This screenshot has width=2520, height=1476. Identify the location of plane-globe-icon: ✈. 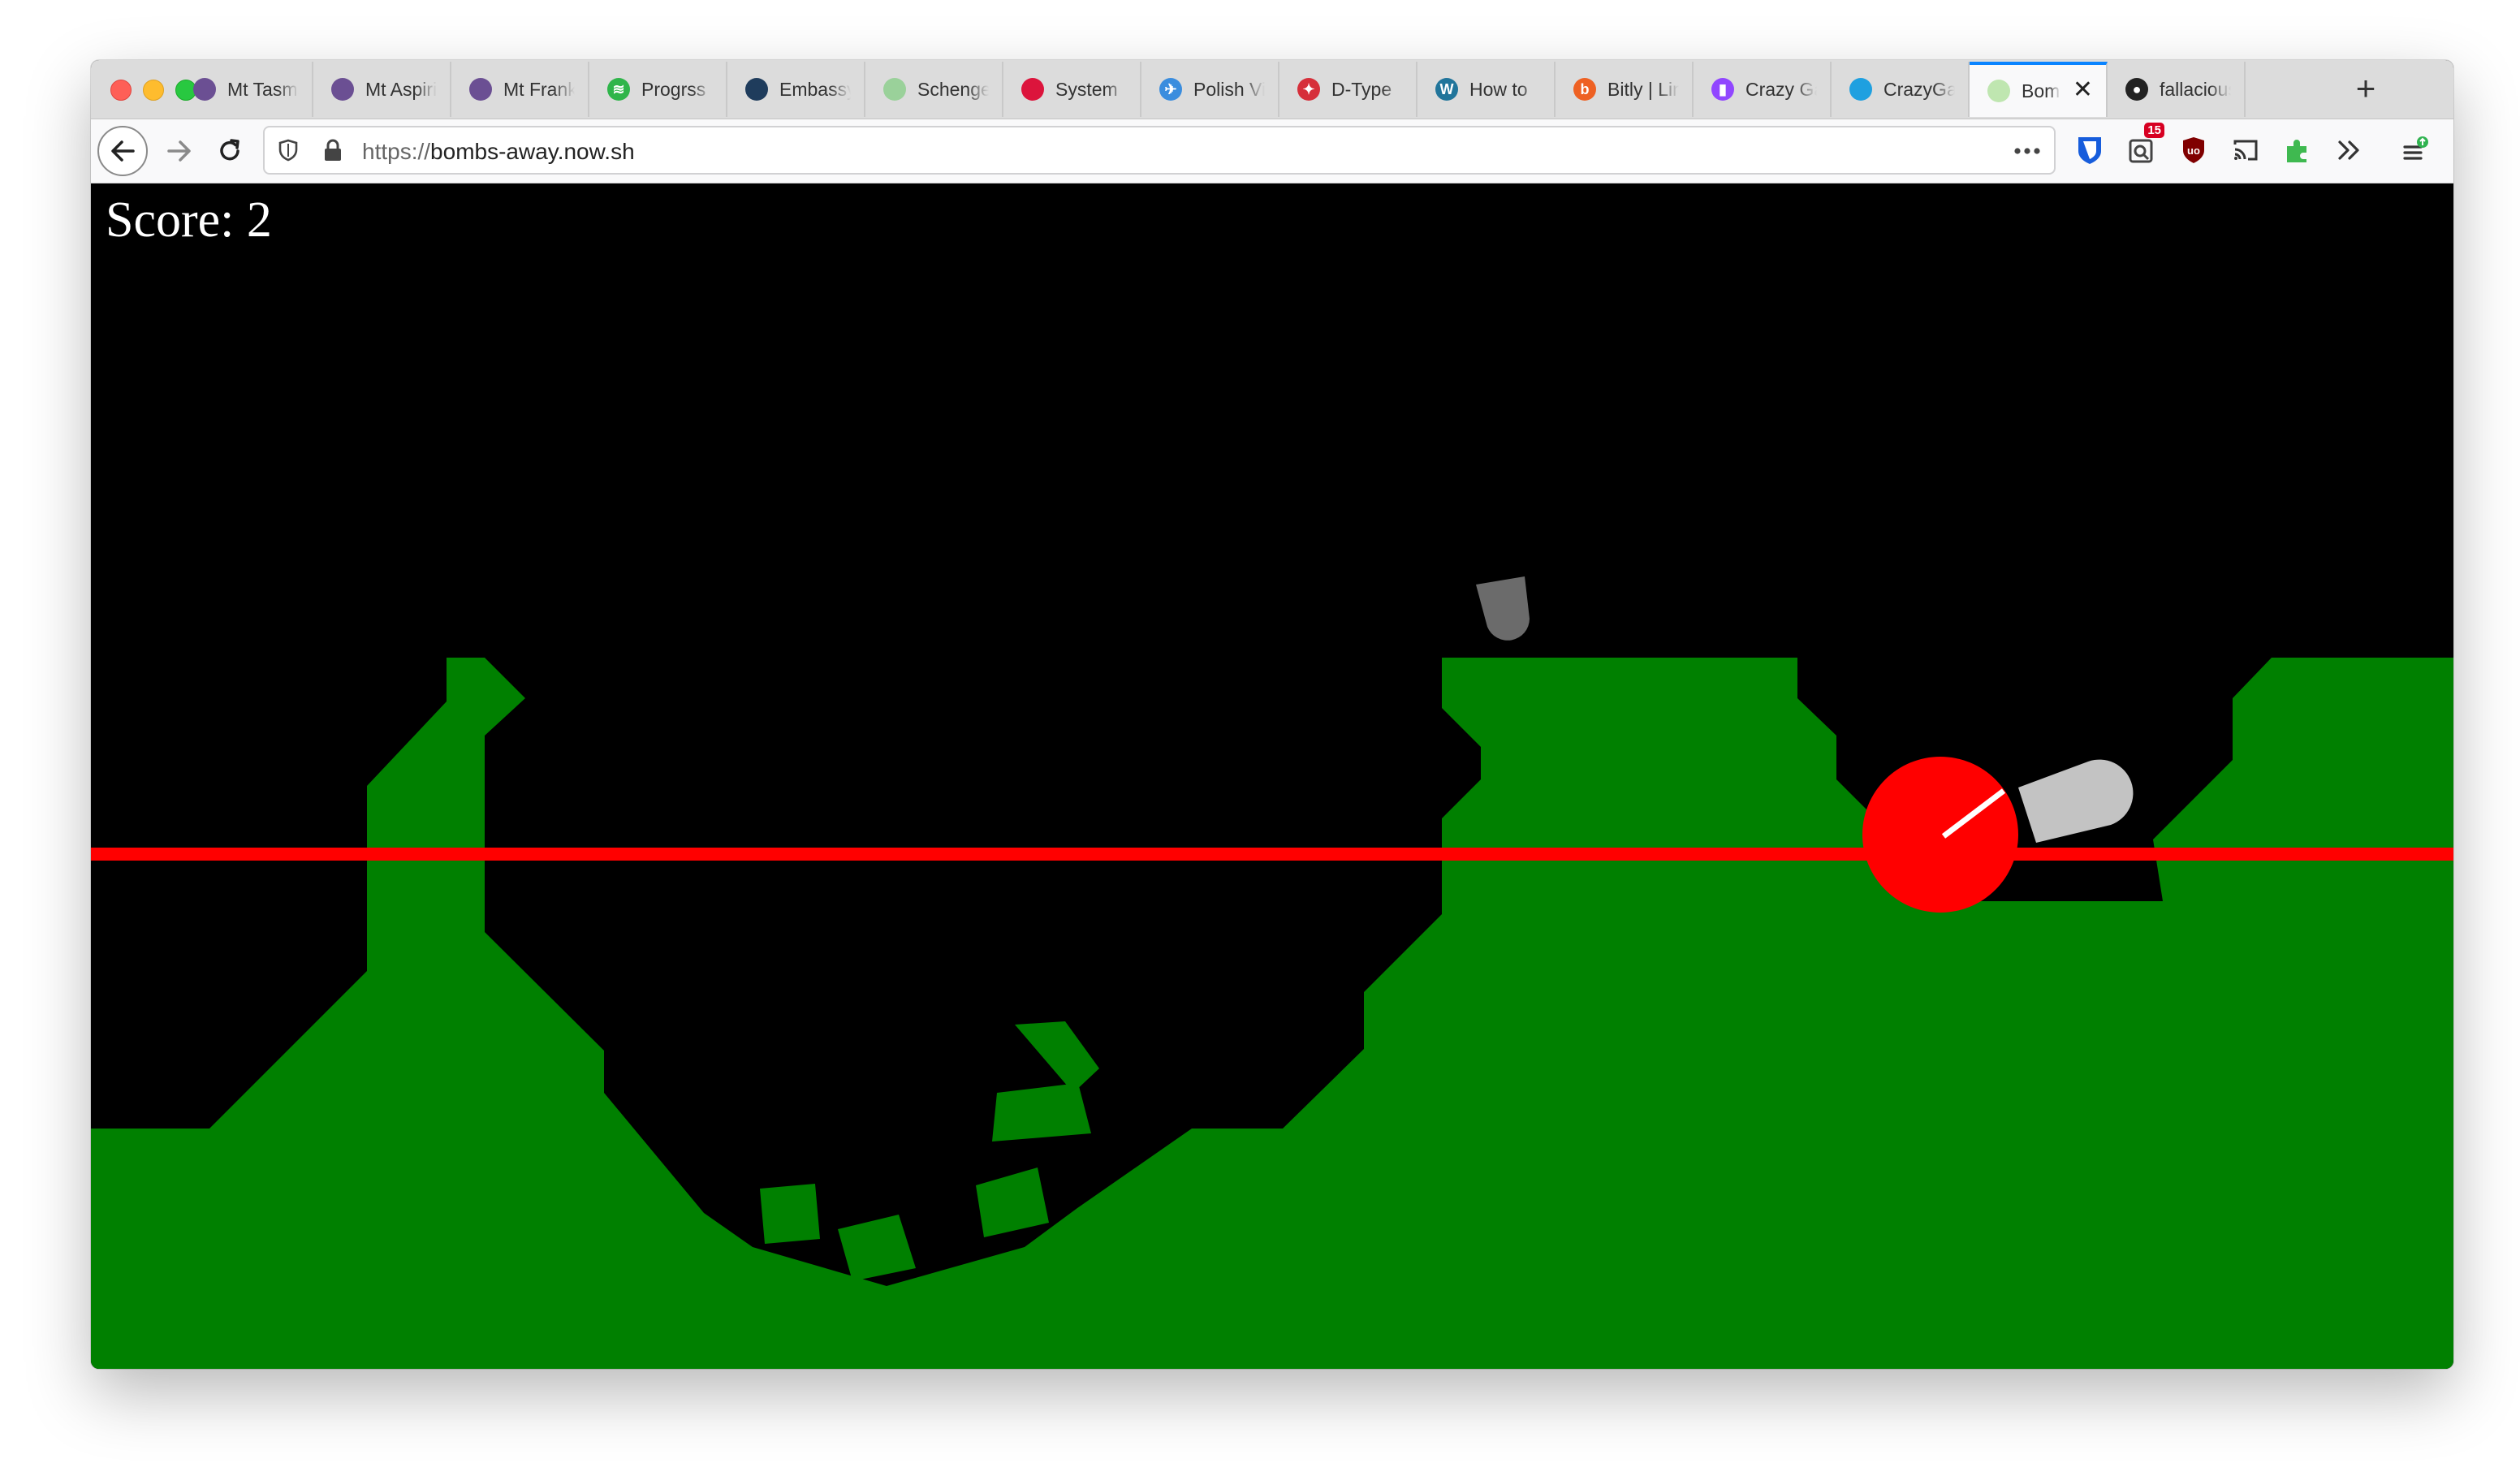
(1170, 89).